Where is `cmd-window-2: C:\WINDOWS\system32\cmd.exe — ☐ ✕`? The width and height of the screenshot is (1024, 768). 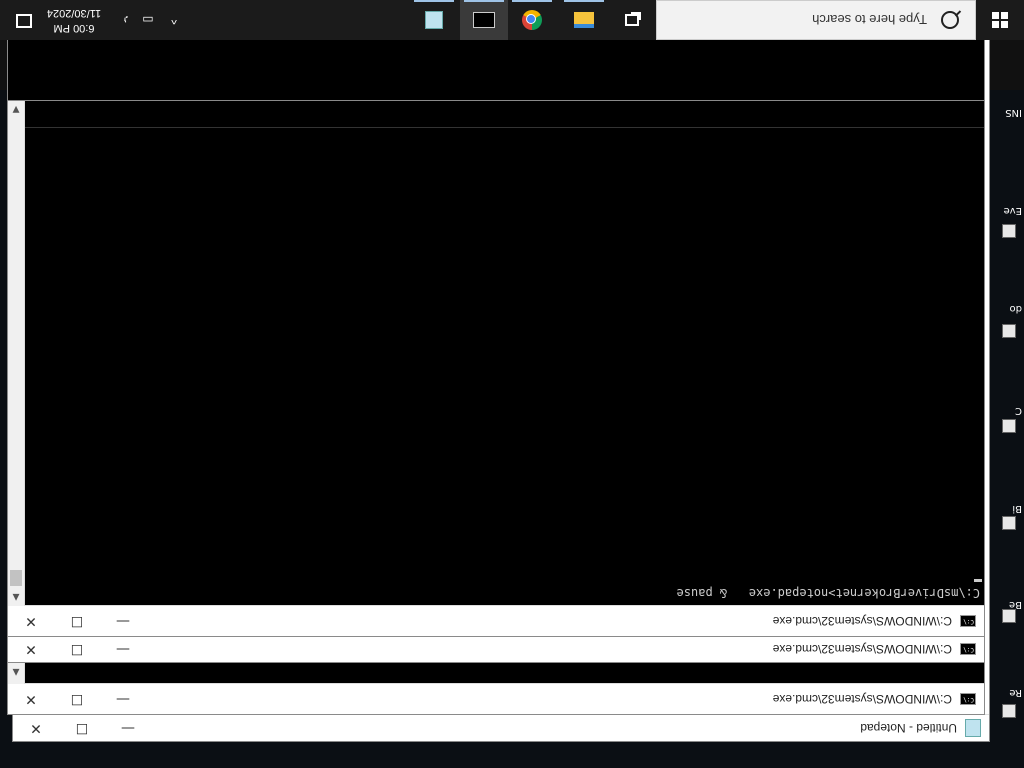 cmd-window-2: C:\WINDOWS\system32\cmd.exe — ☐ ✕ is located at coordinates (496, 649).